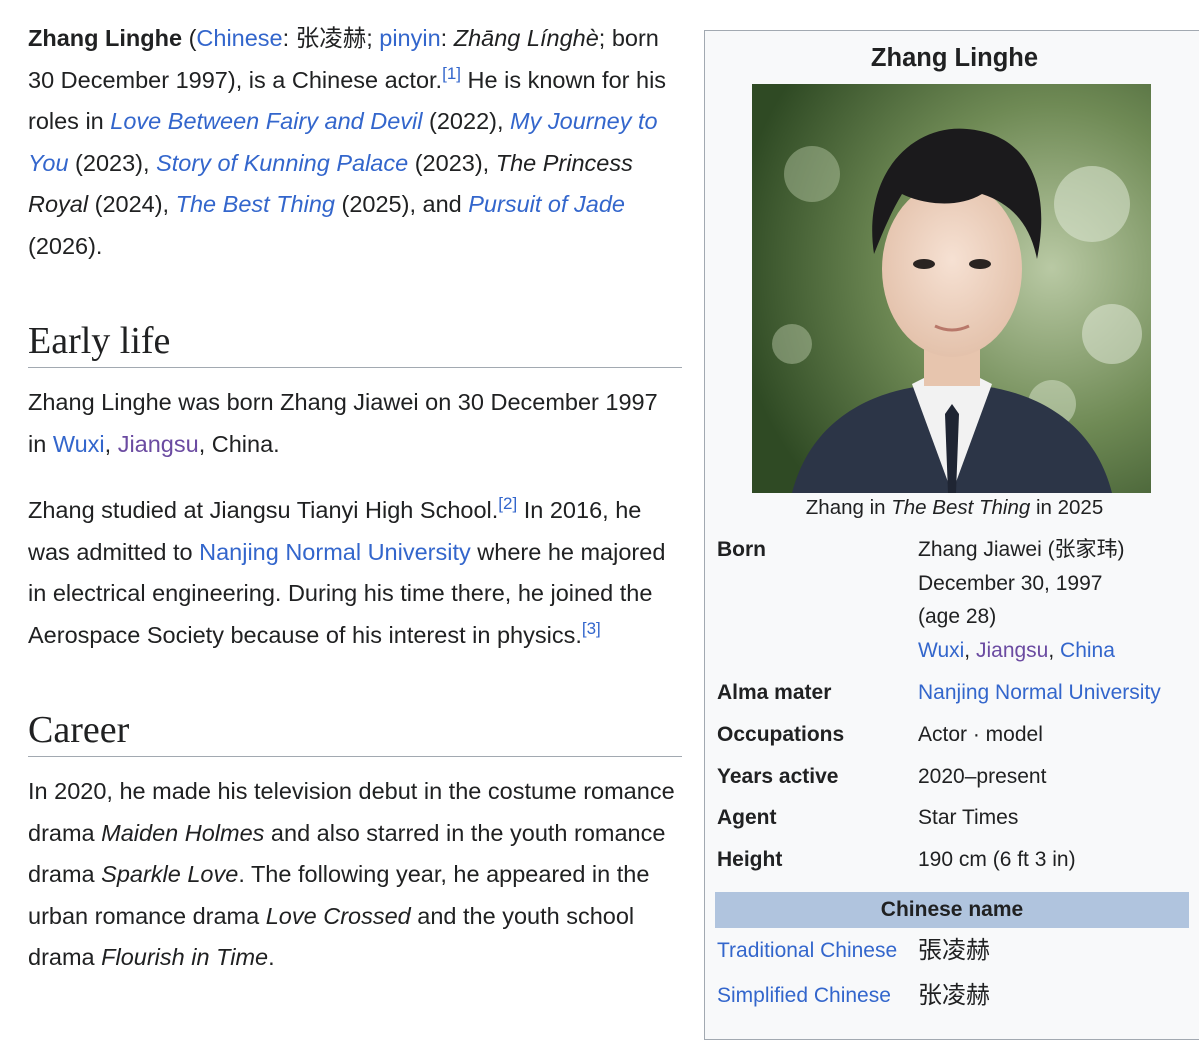 Image resolution: width=1199 pixels, height=1040 pixels. I want to click on infobox-title: Zhang Linghe, so click(954, 58).